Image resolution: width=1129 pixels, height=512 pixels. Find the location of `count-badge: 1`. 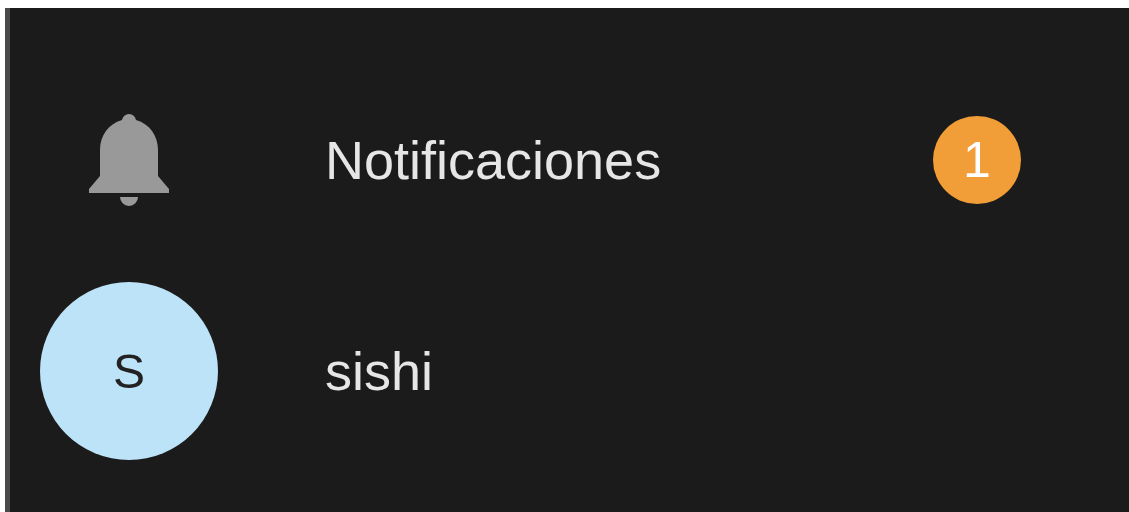

count-badge: 1 is located at coordinates (977, 160).